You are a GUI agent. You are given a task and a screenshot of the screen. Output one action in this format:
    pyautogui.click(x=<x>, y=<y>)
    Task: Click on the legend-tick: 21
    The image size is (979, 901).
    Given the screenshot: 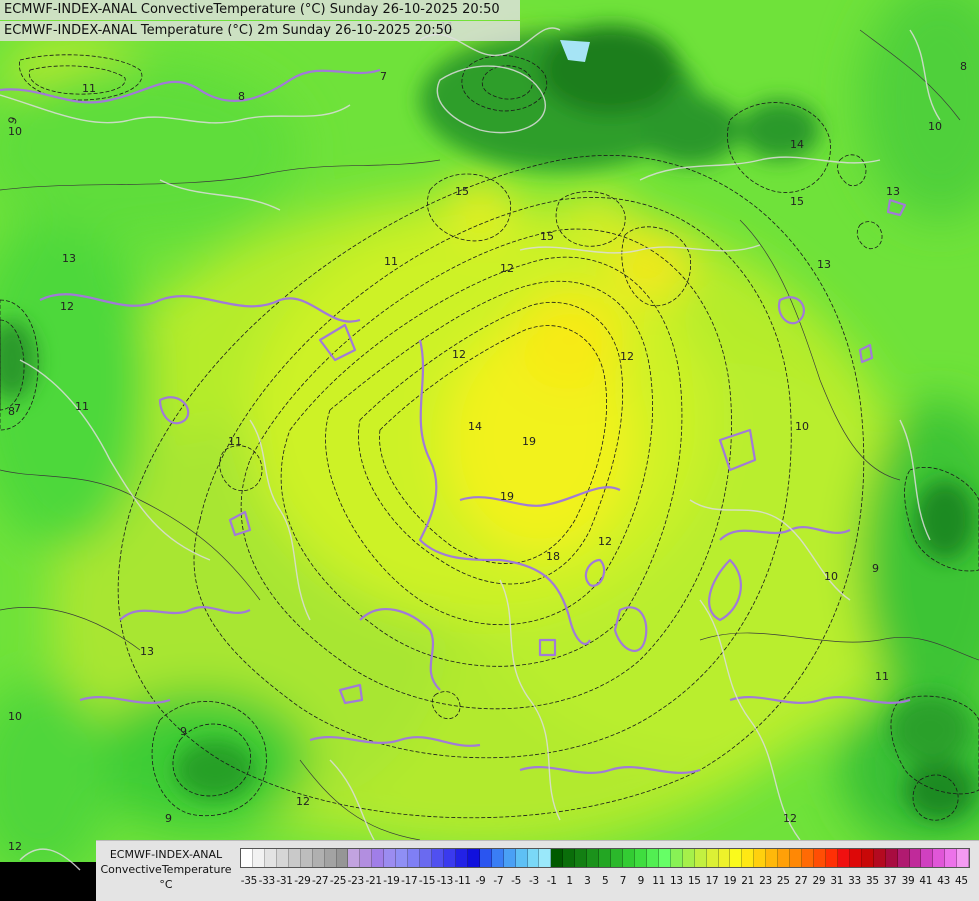 What is the action you would take?
    pyautogui.click(x=748, y=881)
    